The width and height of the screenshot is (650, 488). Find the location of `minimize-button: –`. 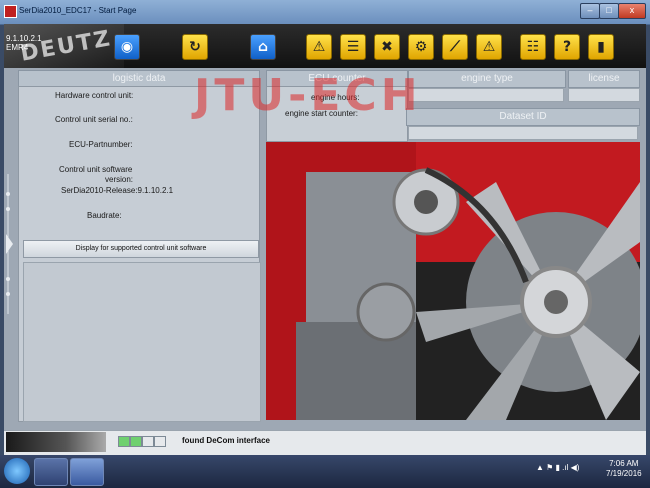

minimize-button: – is located at coordinates (590, 11).